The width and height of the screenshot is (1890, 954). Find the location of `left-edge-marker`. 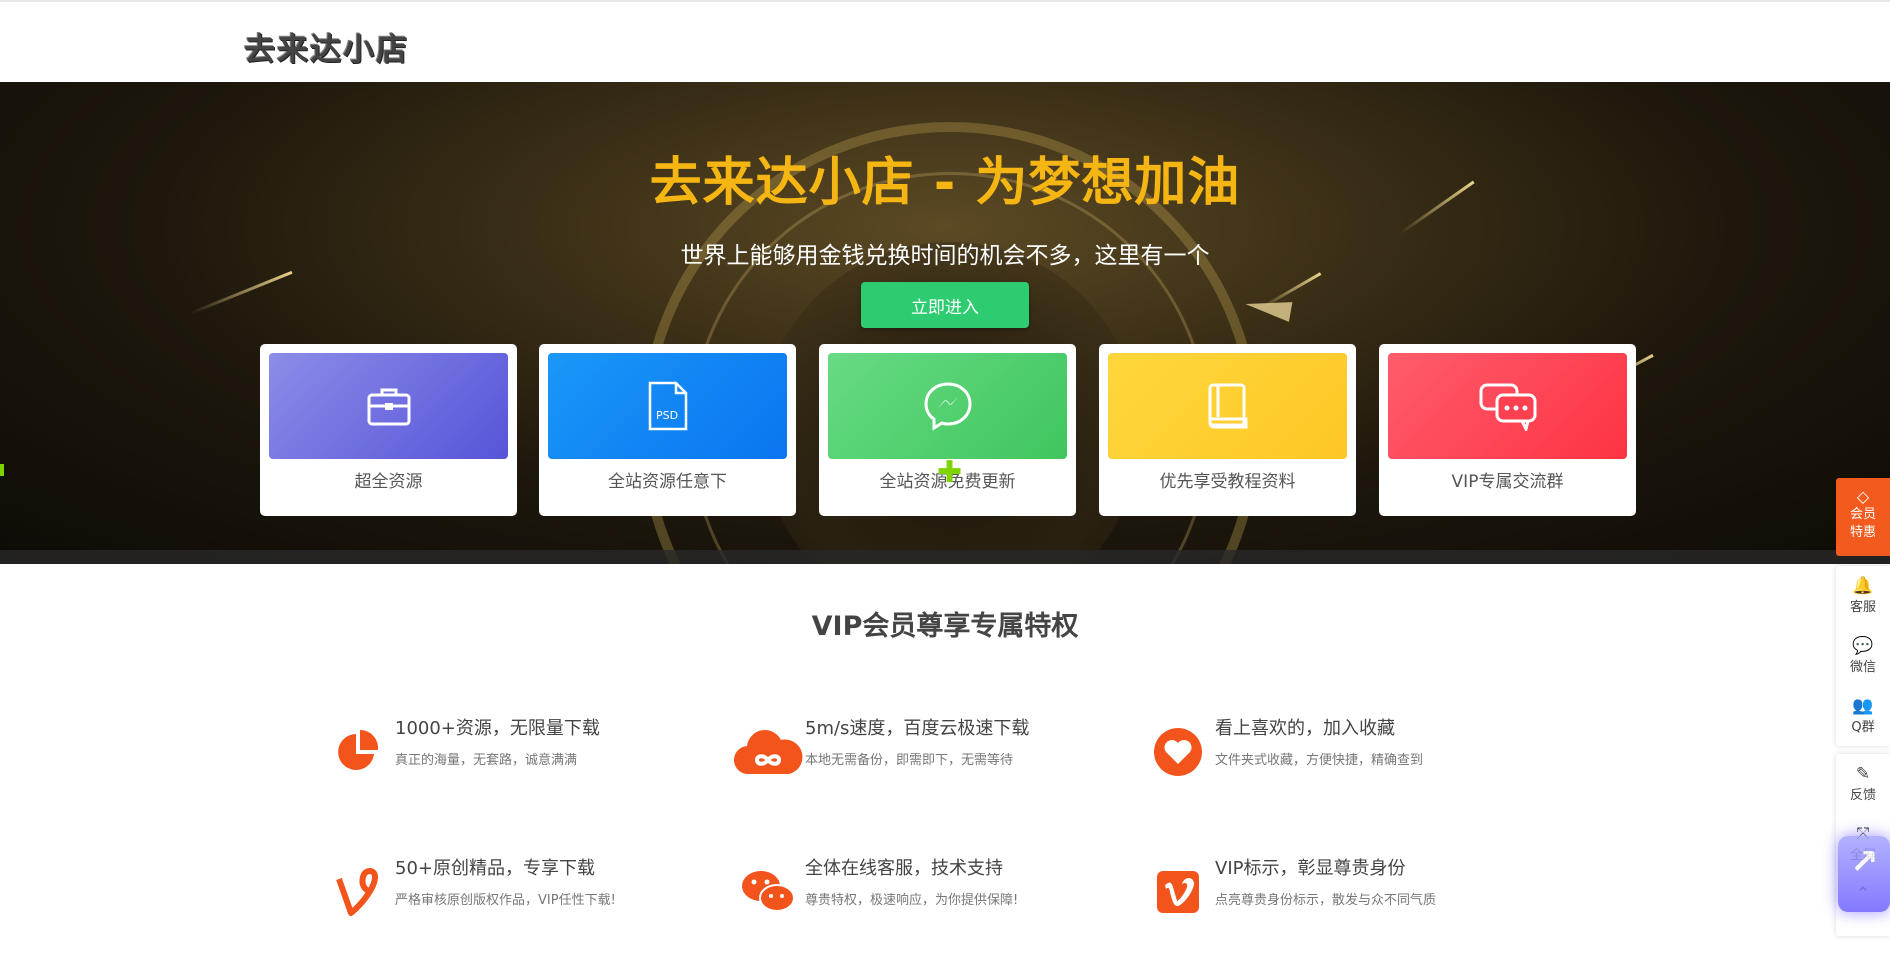

left-edge-marker is located at coordinates (2, 470).